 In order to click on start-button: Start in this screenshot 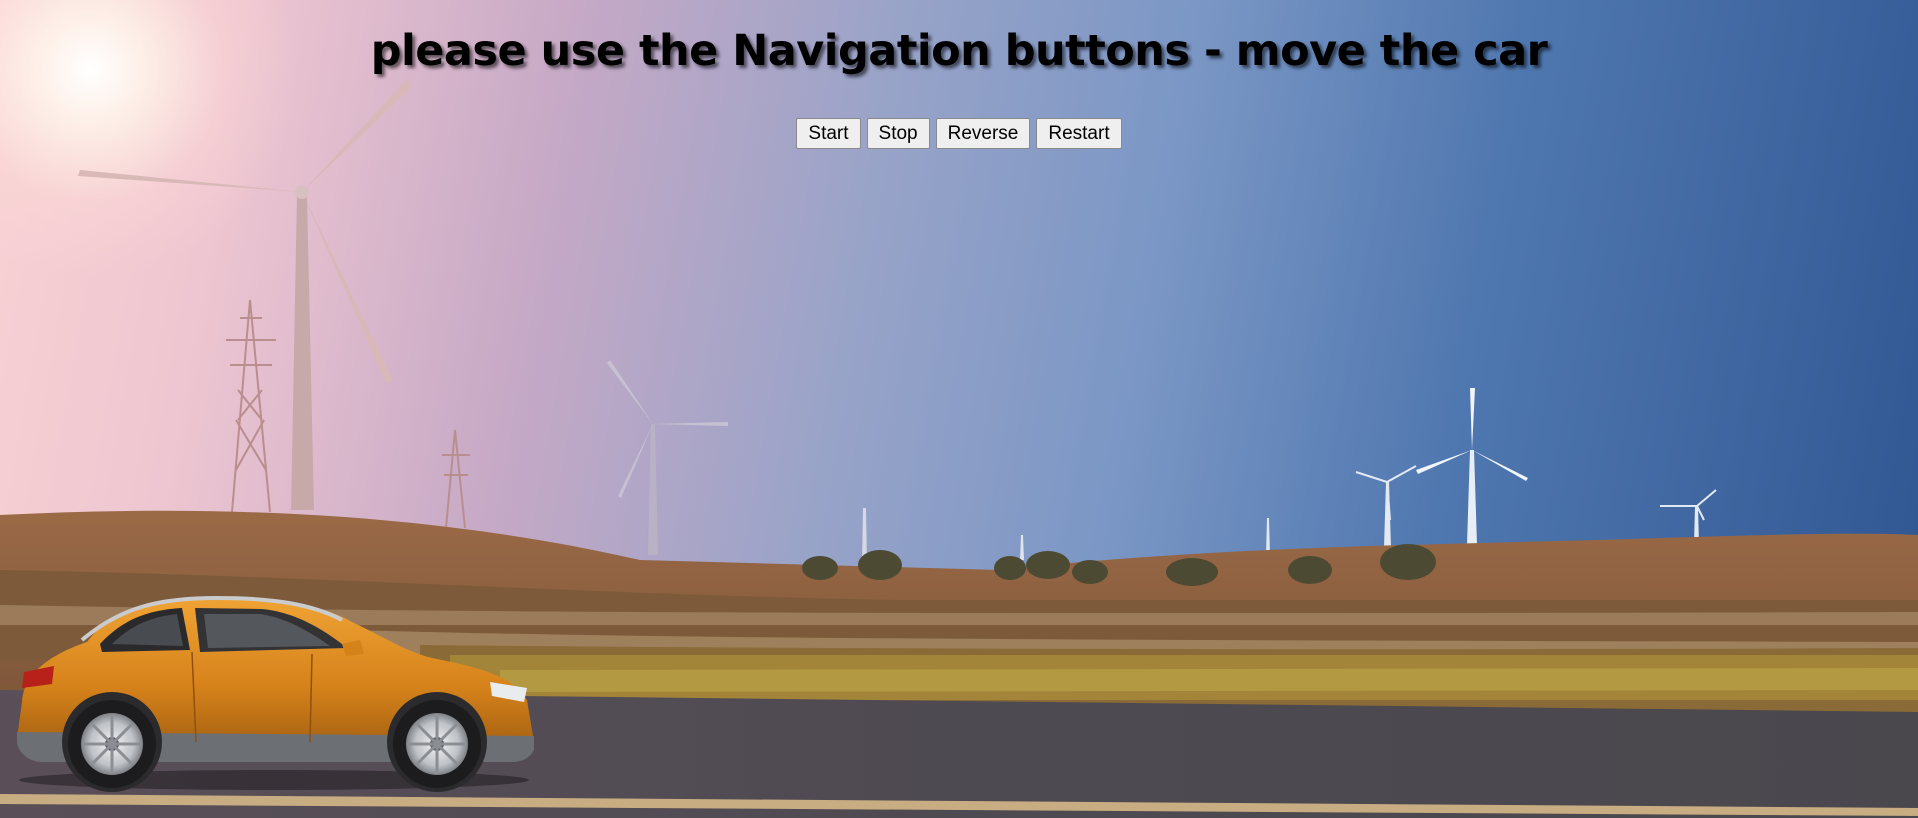, I will do `click(828, 133)`.